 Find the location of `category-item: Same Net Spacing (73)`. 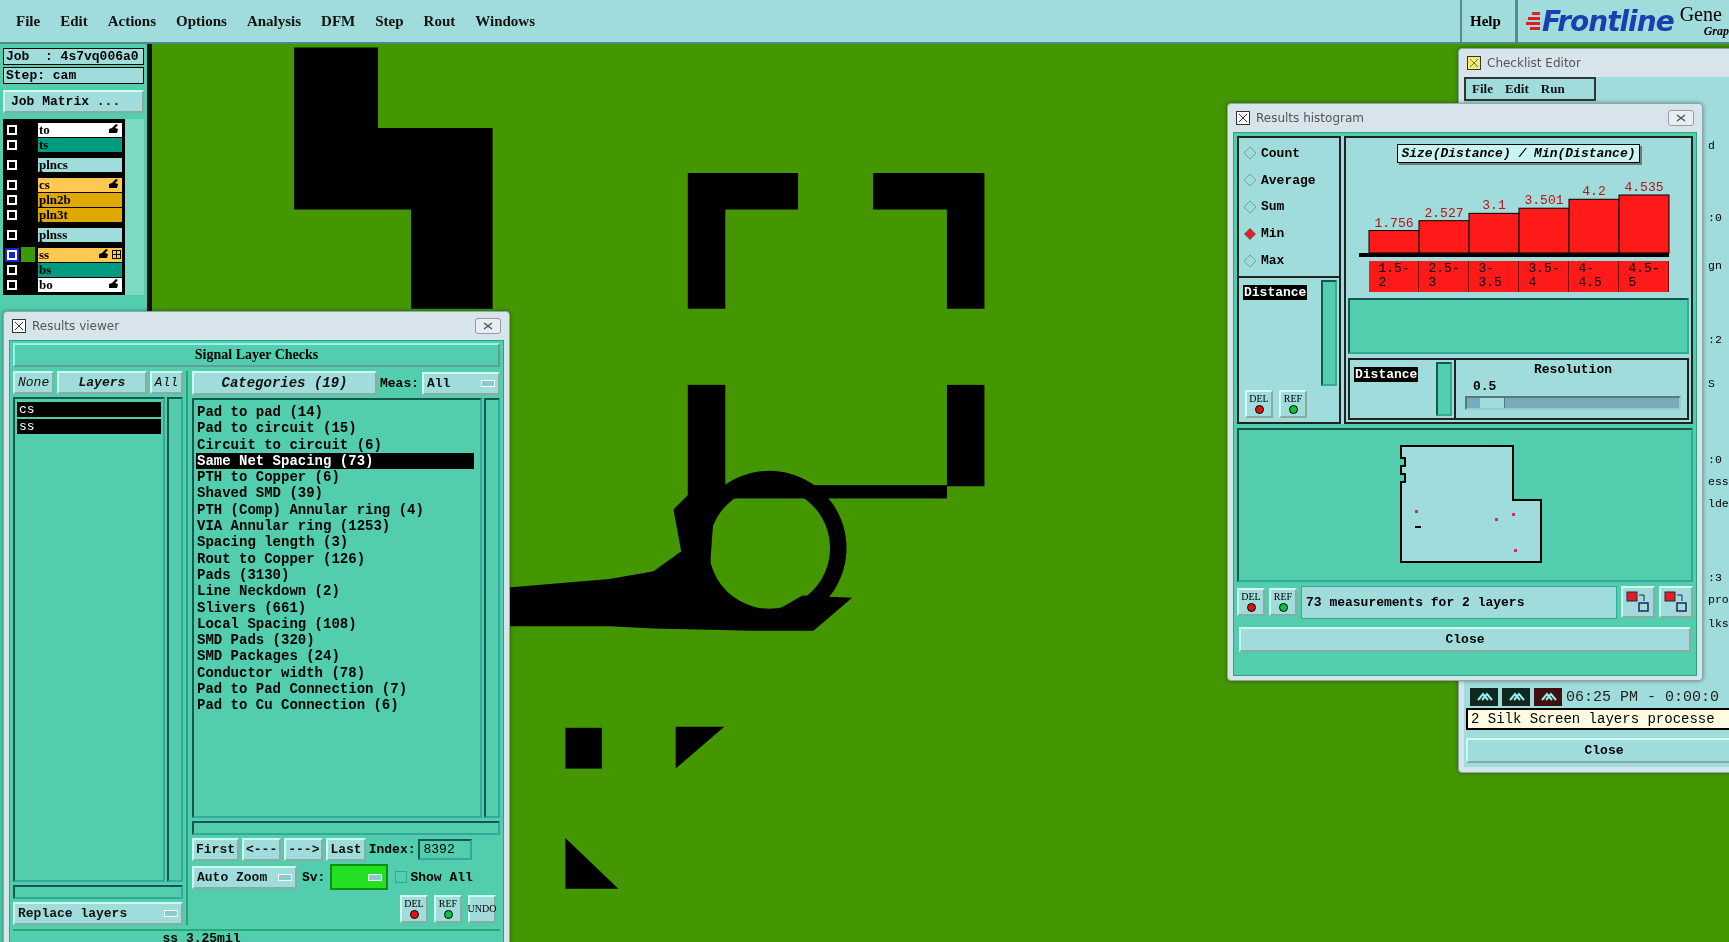

category-item: Same Net Spacing (73) is located at coordinates (335, 461).